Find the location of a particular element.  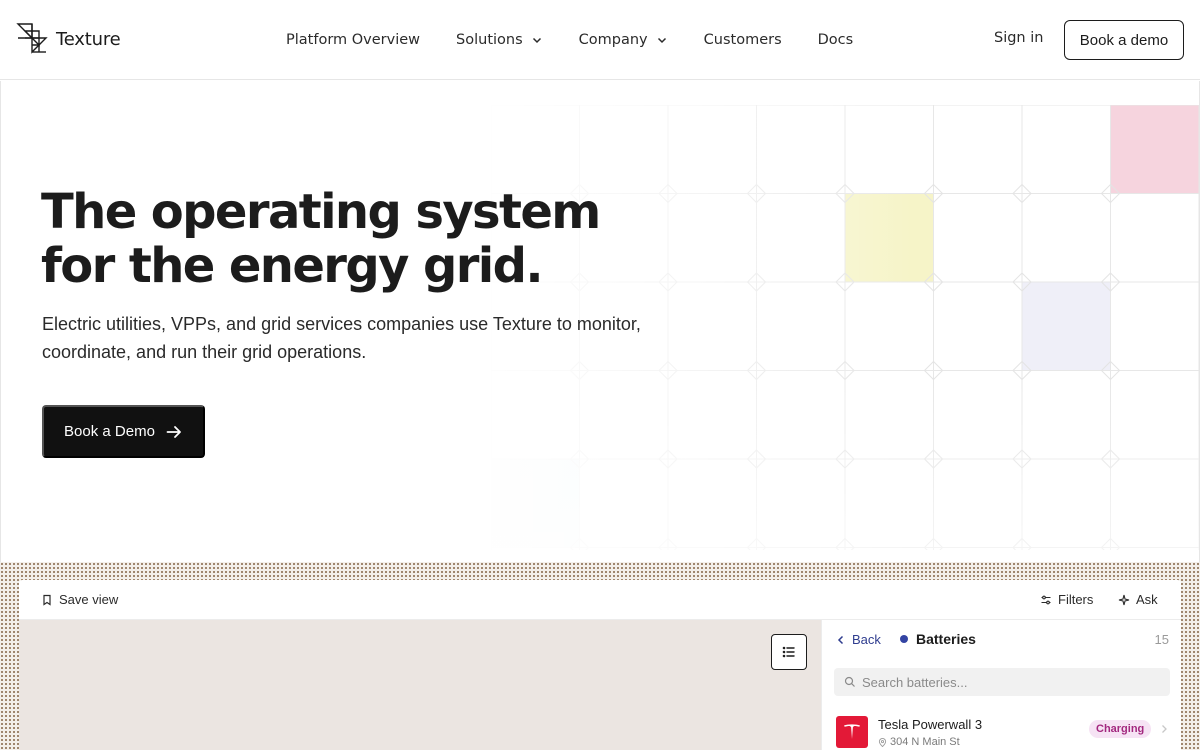

nav-solutions: Solutions is located at coordinates (499, 40).